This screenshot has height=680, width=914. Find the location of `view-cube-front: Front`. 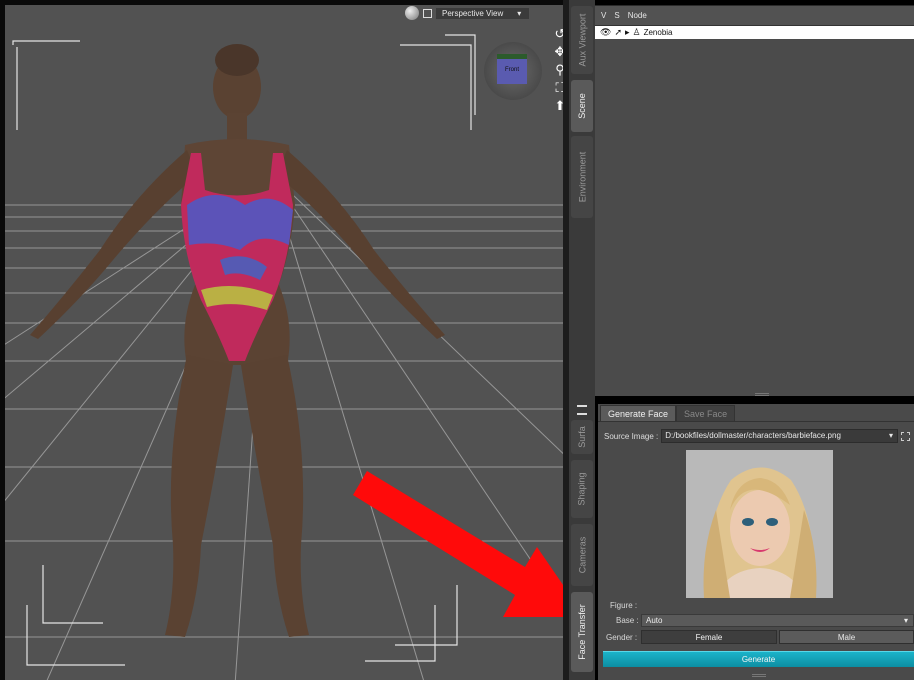

view-cube-front: Front is located at coordinates (512, 69).